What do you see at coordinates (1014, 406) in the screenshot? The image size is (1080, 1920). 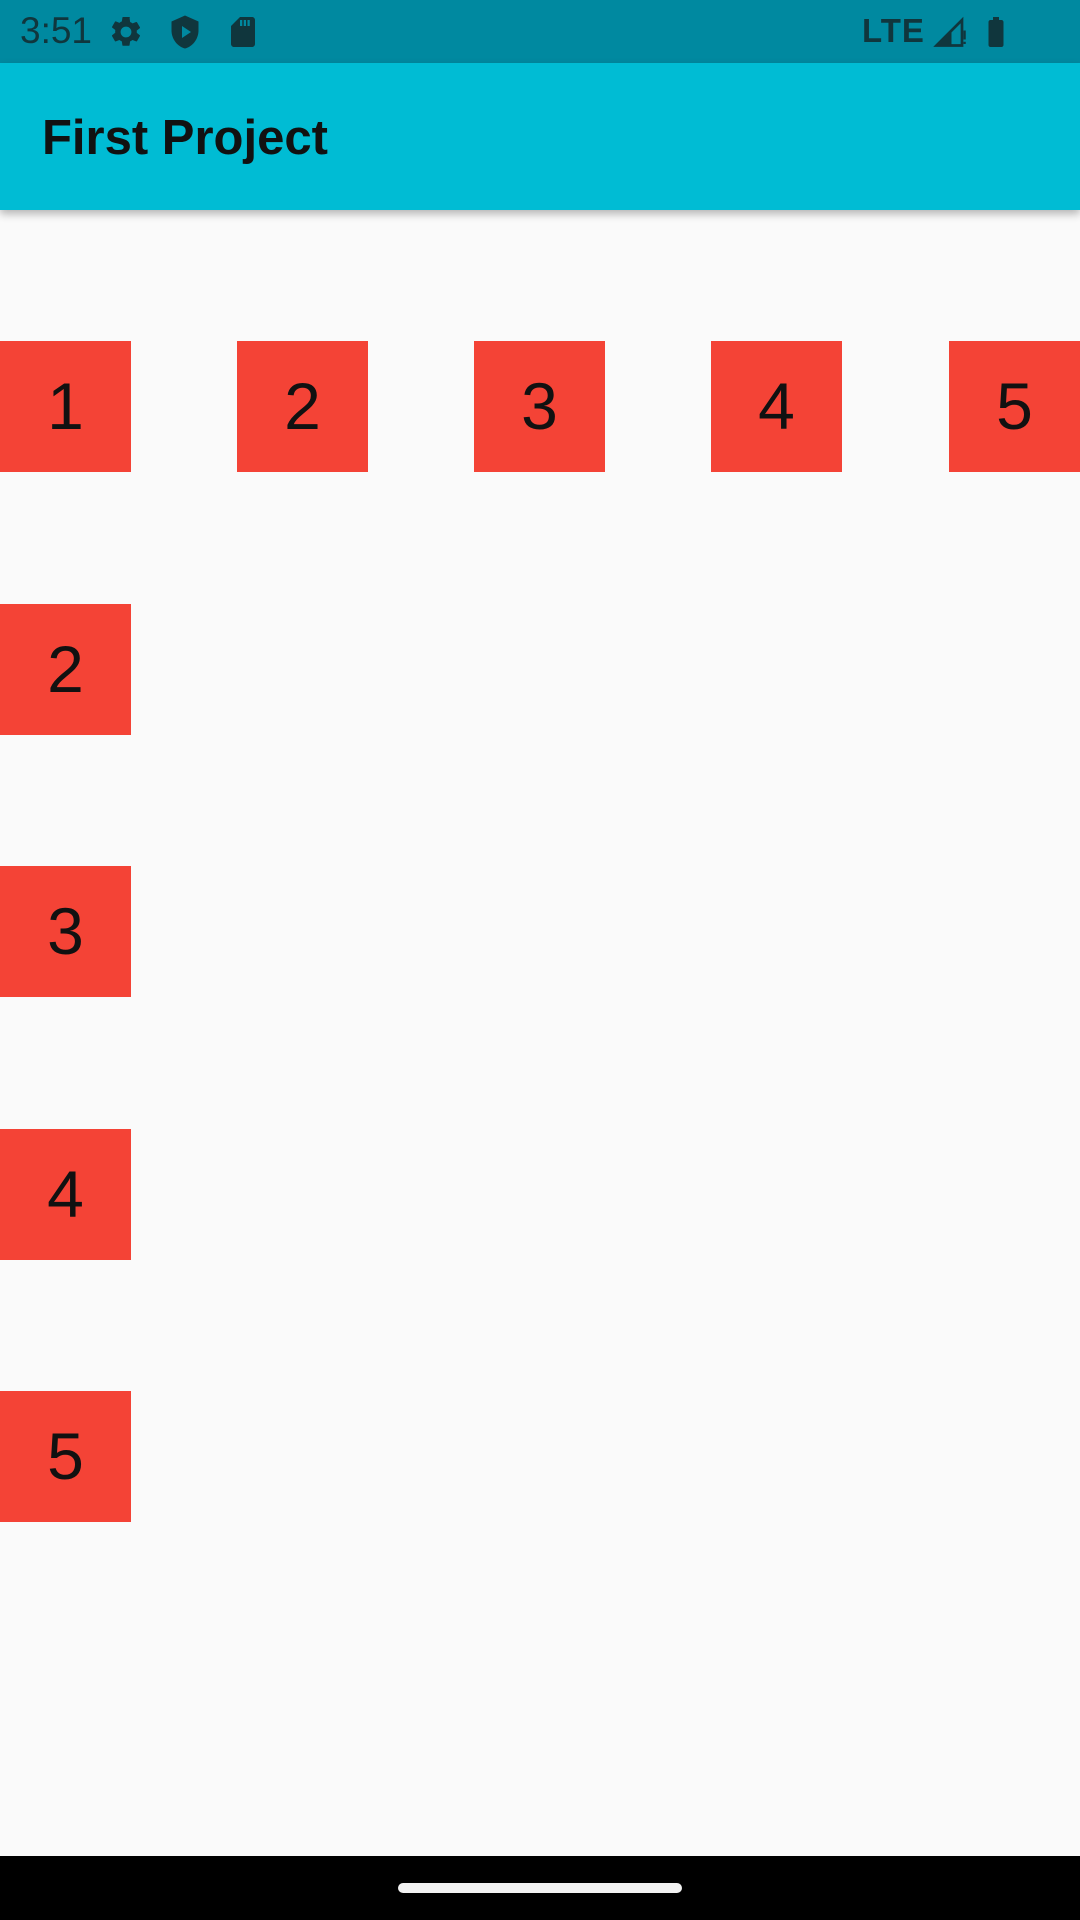 I see `grid-cell-row-5: 5` at bounding box center [1014, 406].